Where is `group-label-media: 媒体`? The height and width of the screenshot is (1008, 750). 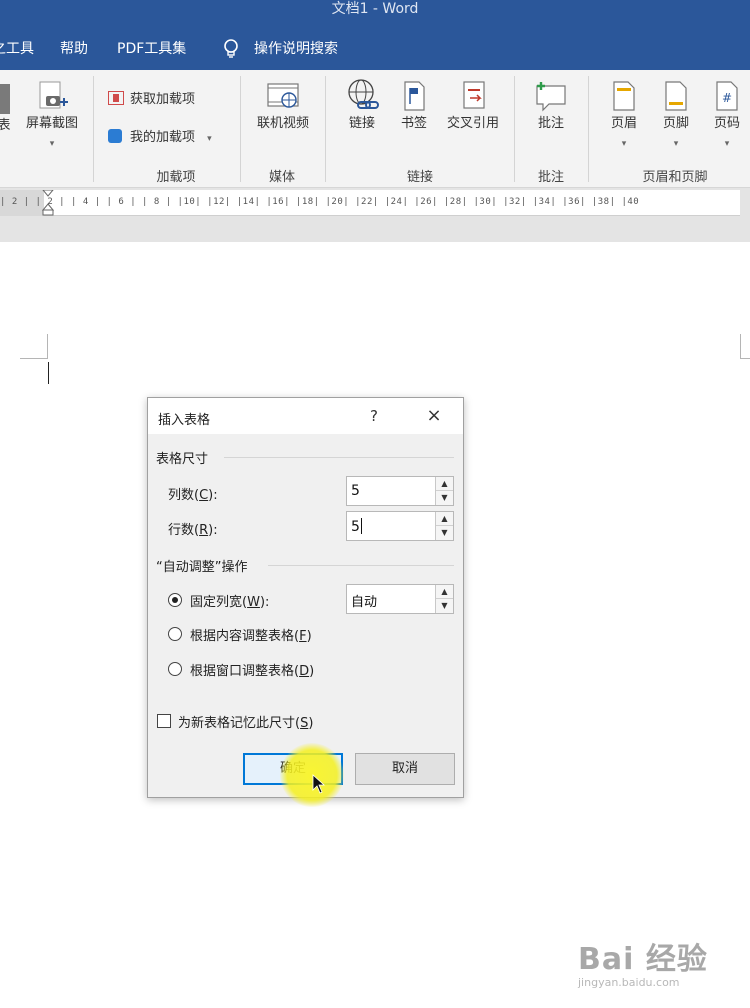
group-label-media: 媒体 is located at coordinates (281, 177).